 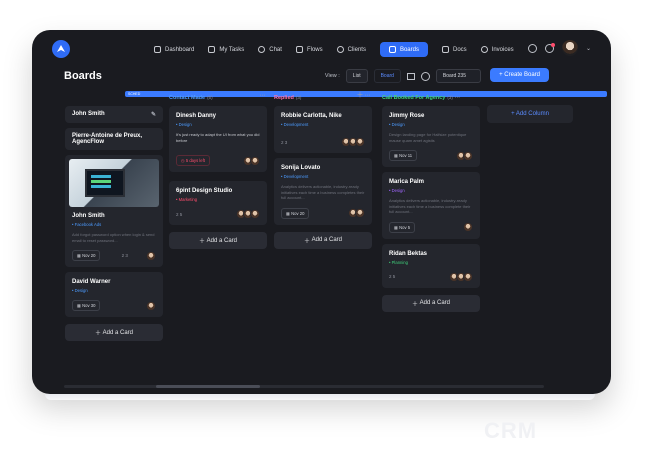 I want to click on task-card: Robbie Carlotta, Nike • Development 2 3, so click(x=323, y=129).